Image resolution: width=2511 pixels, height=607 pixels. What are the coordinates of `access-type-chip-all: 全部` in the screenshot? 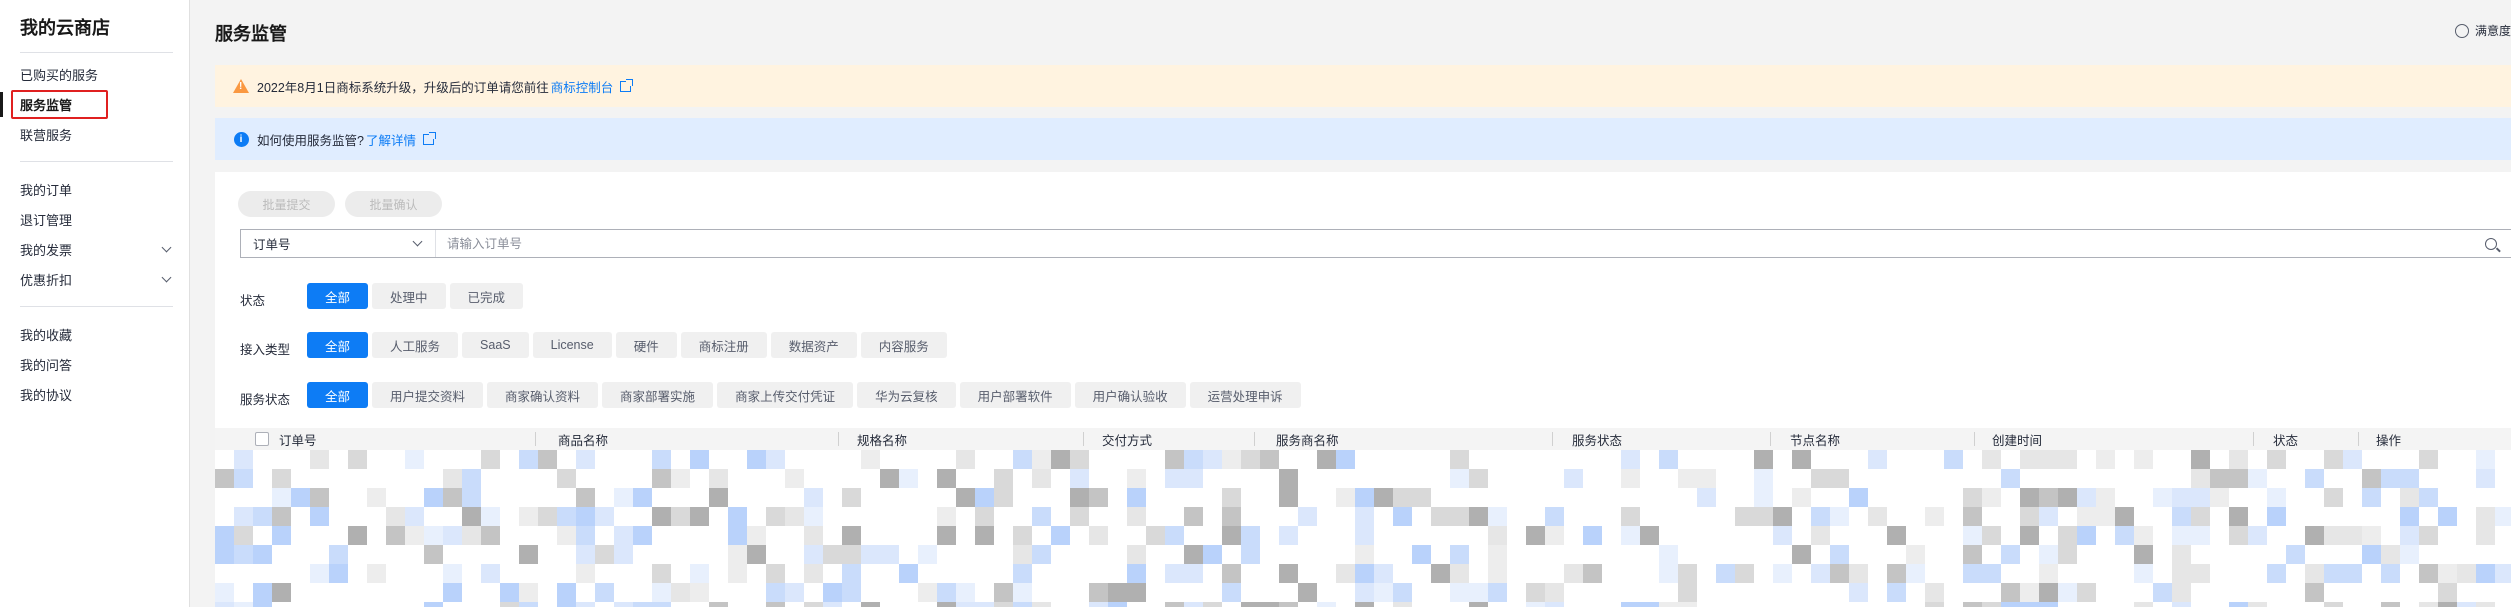 It's located at (338, 345).